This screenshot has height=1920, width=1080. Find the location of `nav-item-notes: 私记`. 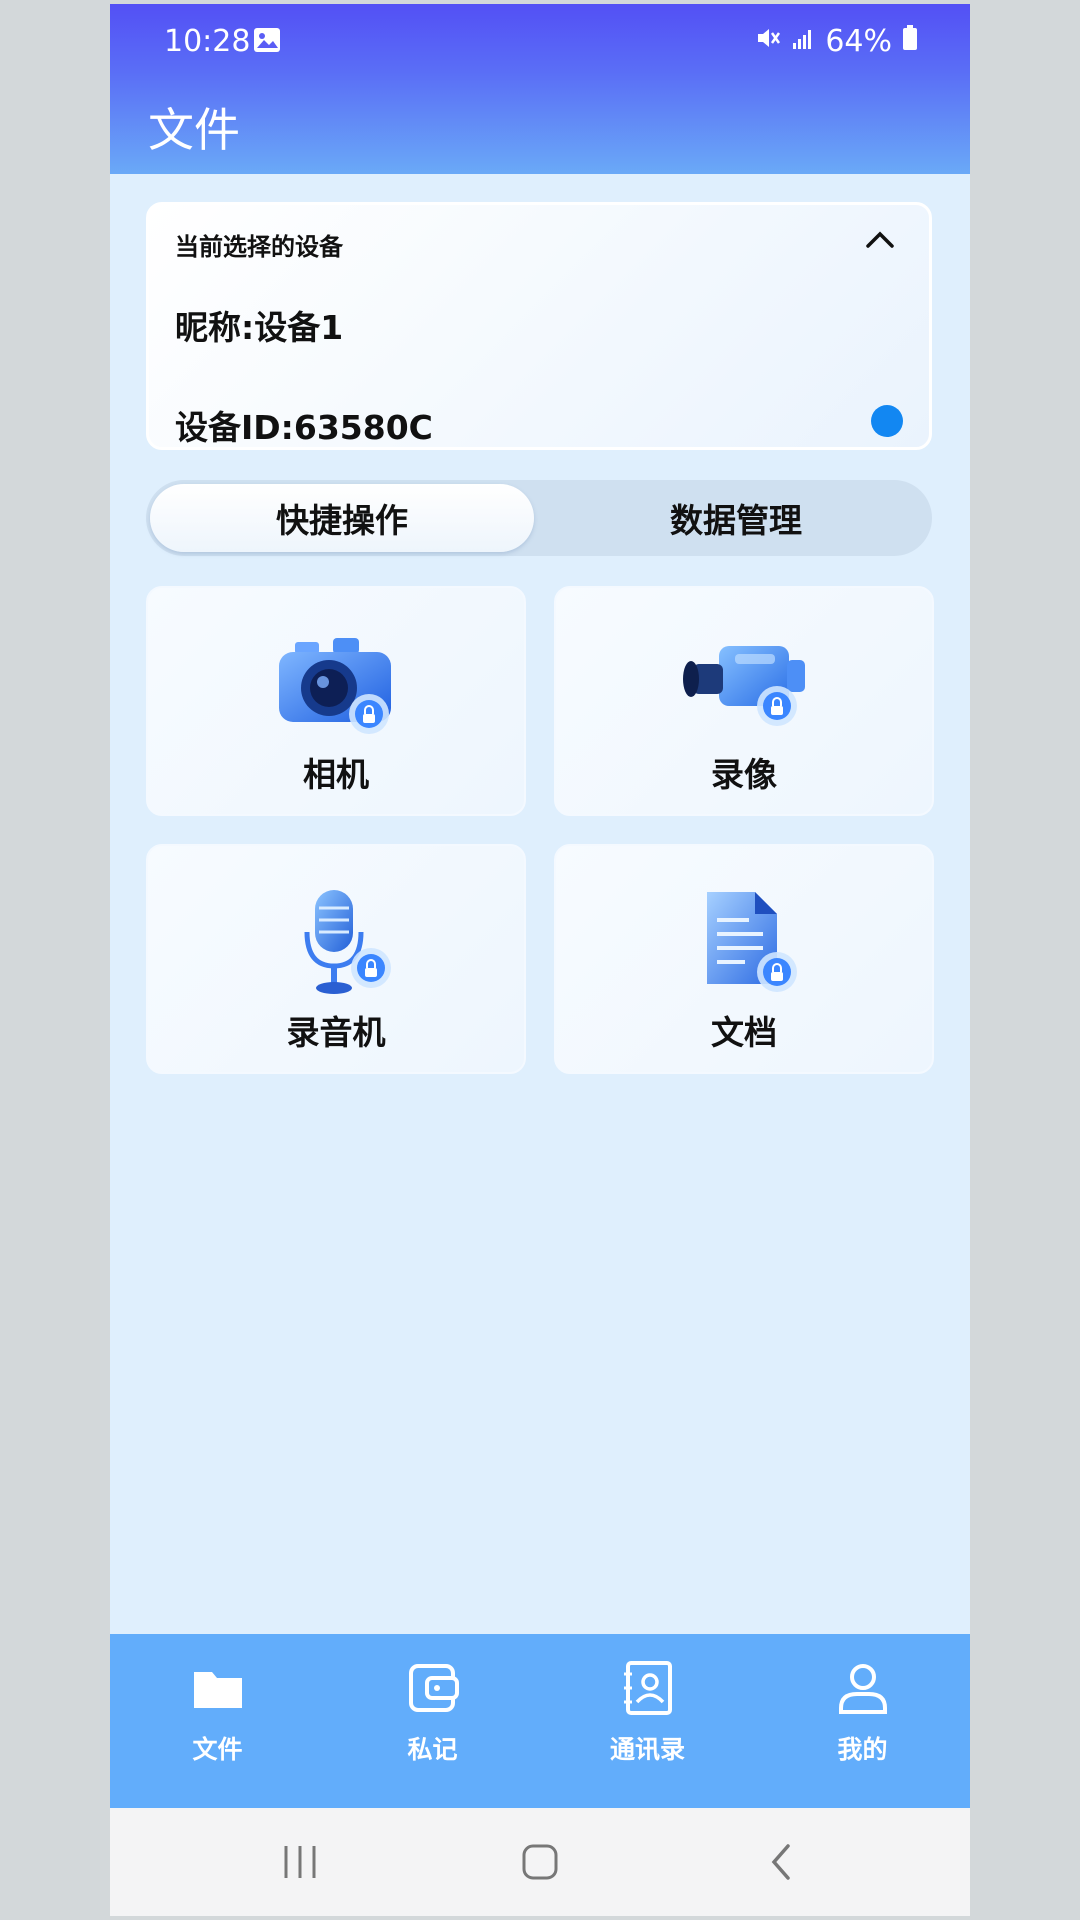

nav-item-notes: 私记 is located at coordinates (432, 1721).